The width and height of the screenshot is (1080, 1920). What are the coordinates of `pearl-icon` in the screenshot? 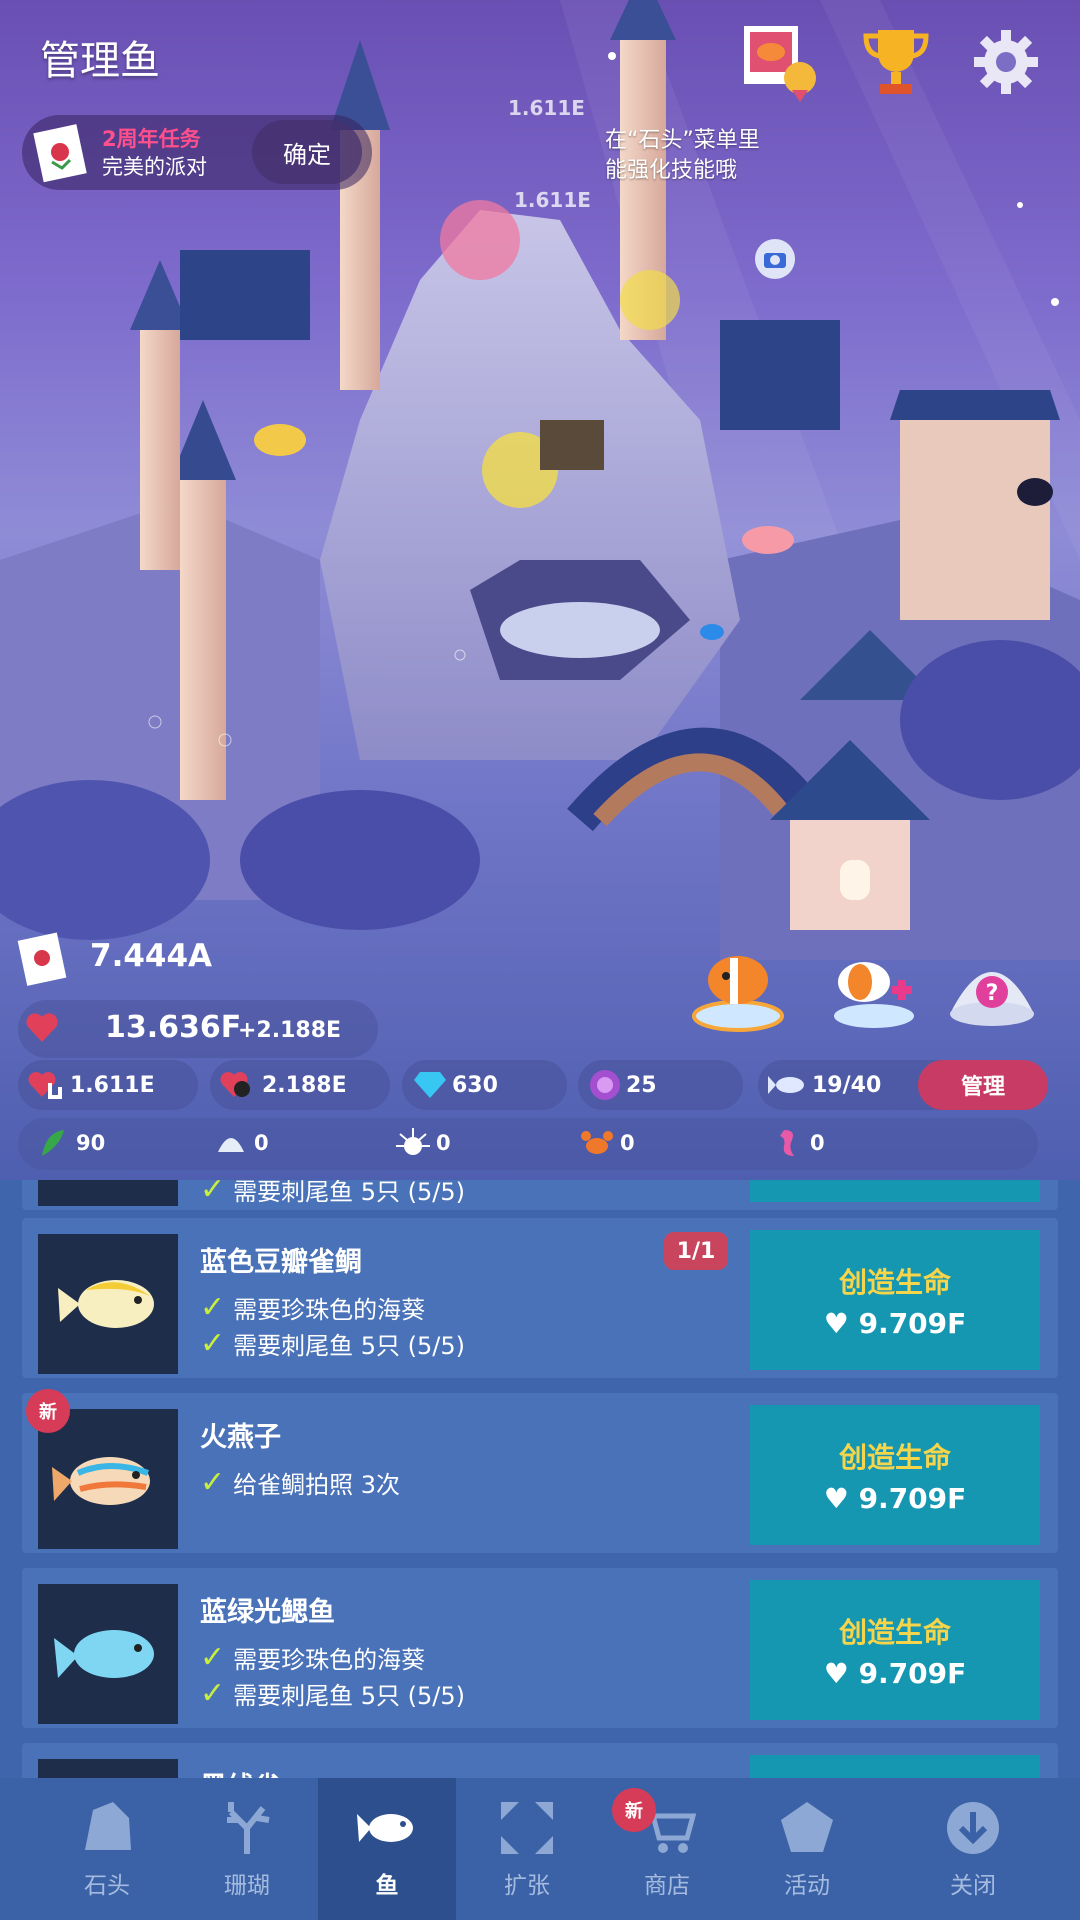 It's located at (605, 1085).